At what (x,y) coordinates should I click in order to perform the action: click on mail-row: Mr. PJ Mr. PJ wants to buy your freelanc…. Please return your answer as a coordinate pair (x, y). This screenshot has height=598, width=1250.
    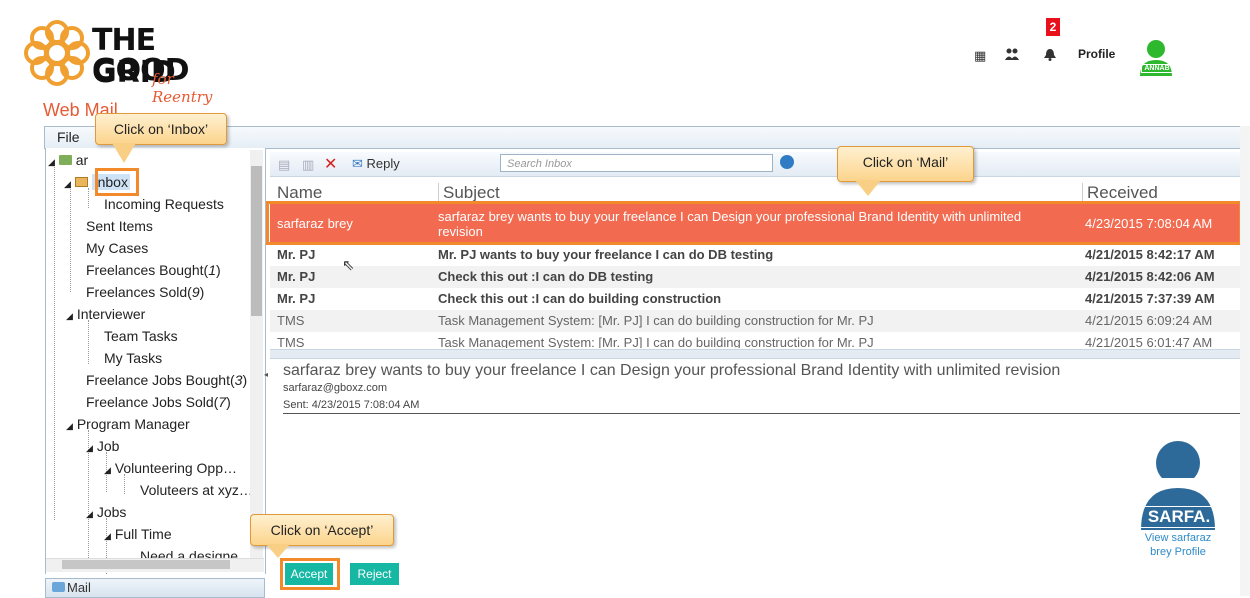
    Looking at the image, I should click on (755, 255).